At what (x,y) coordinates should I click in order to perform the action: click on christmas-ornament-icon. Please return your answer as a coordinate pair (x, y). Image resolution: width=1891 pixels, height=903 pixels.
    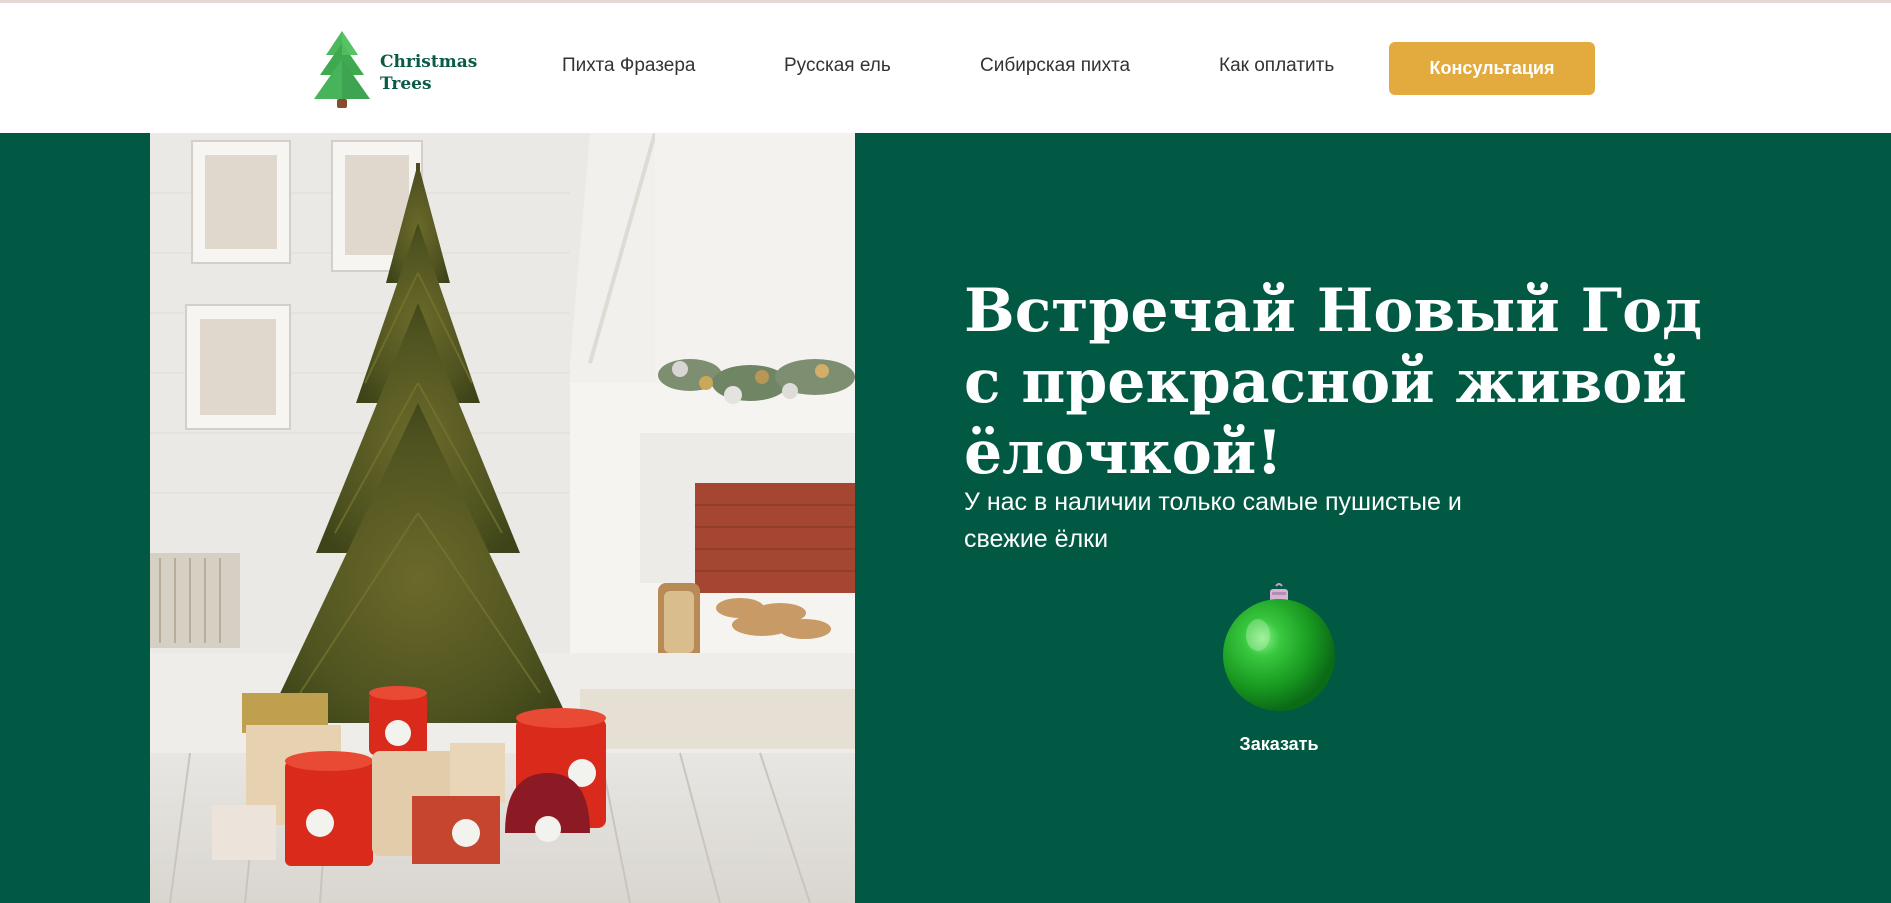
    Looking at the image, I should click on (1279, 647).